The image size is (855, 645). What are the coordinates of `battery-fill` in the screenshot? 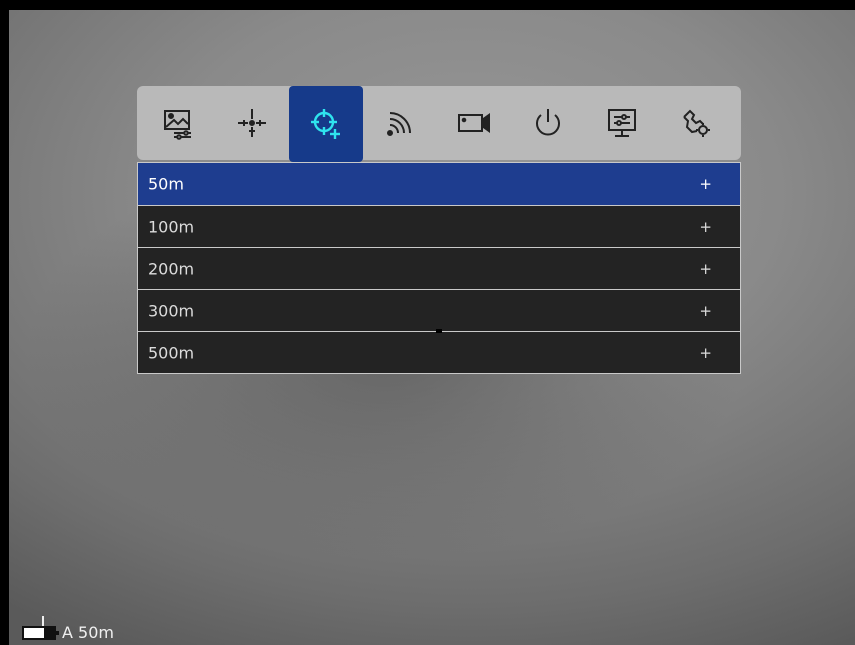 It's located at (49, 633).